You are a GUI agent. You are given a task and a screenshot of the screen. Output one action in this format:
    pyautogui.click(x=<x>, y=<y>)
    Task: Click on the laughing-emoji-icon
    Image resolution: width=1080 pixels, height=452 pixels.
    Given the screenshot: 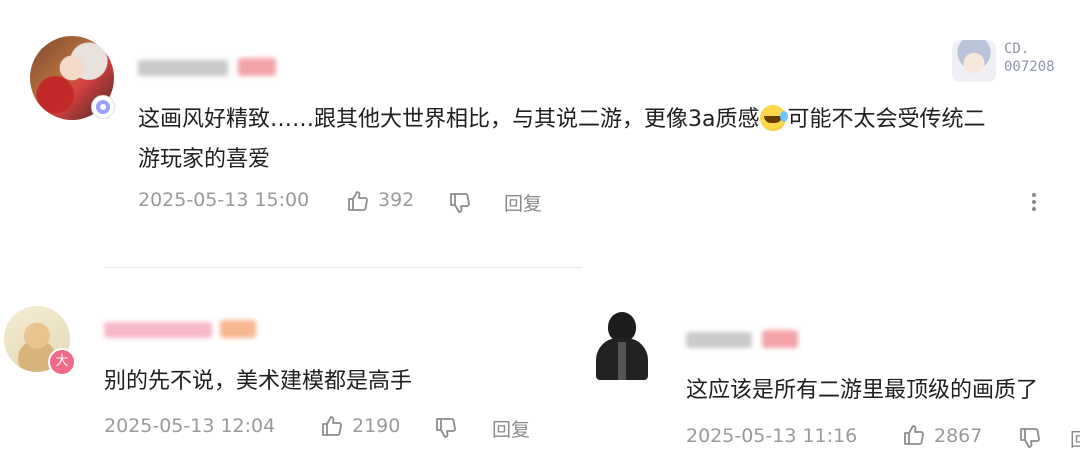 What is the action you would take?
    pyautogui.click(x=774, y=118)
    